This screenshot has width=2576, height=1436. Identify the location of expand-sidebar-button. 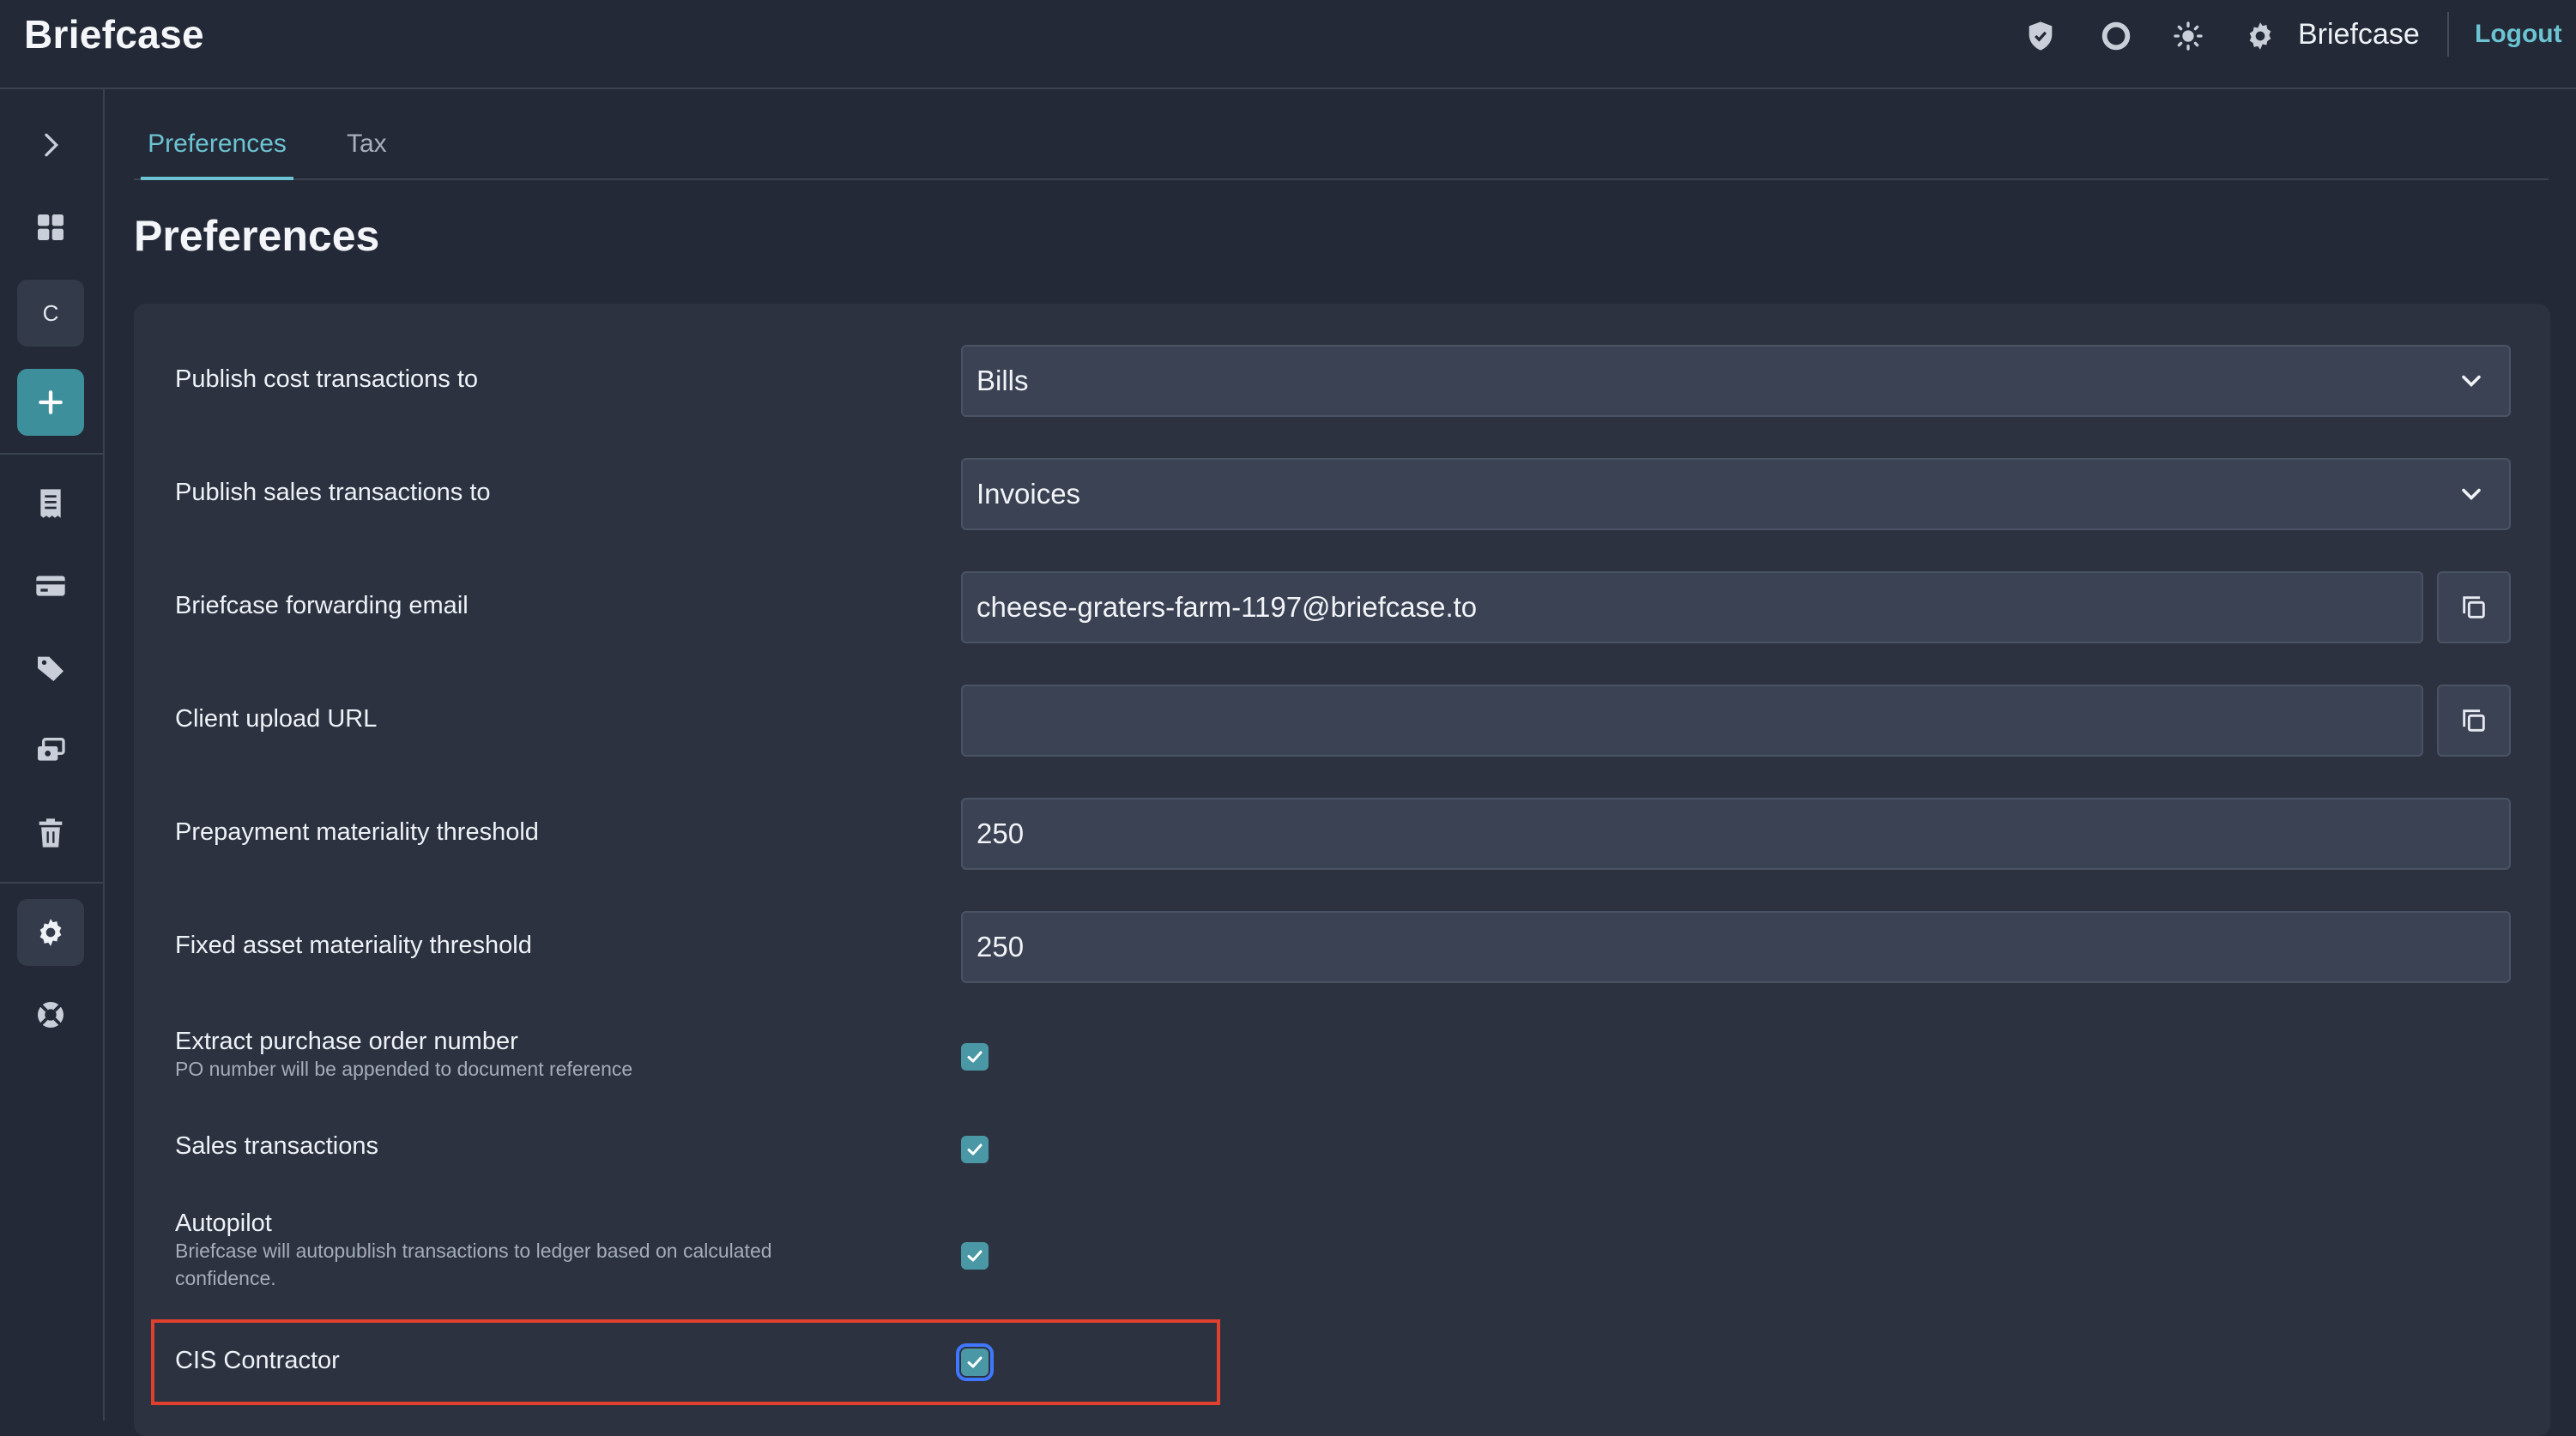
(50, 145).